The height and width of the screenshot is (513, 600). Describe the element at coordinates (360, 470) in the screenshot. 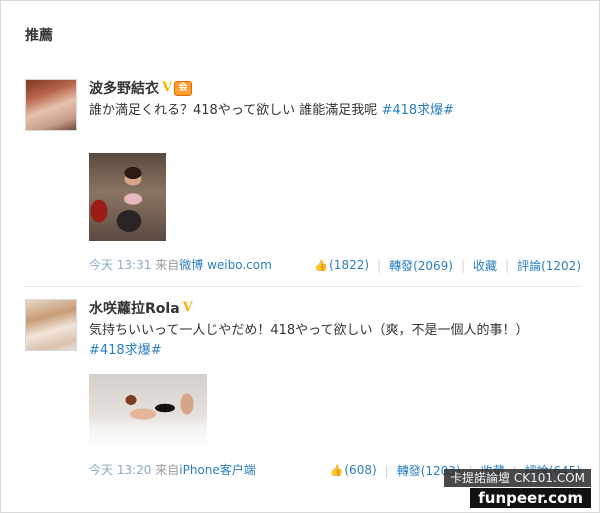

I see `like-count: (608)` at that location.